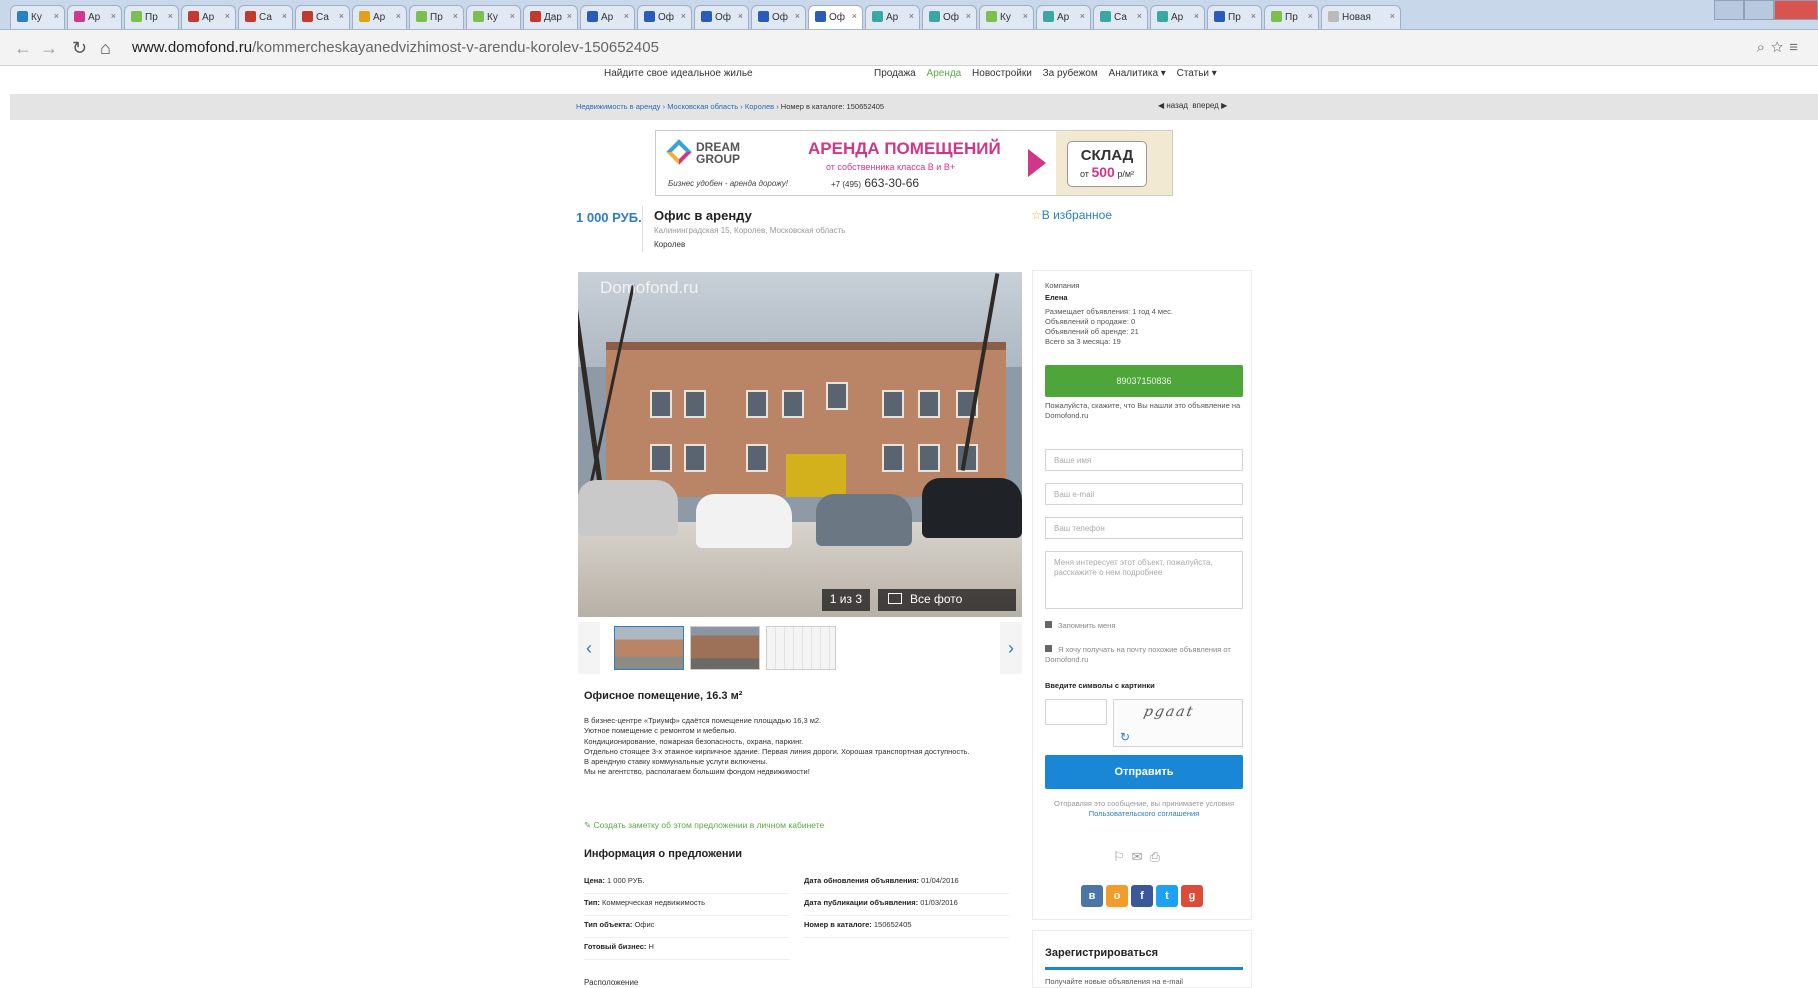 This screenshot has width=1818, height=988. Describe the element at coordinates (1161, 105) in the screenshot. I see `prev-icon: ◀` at that location.